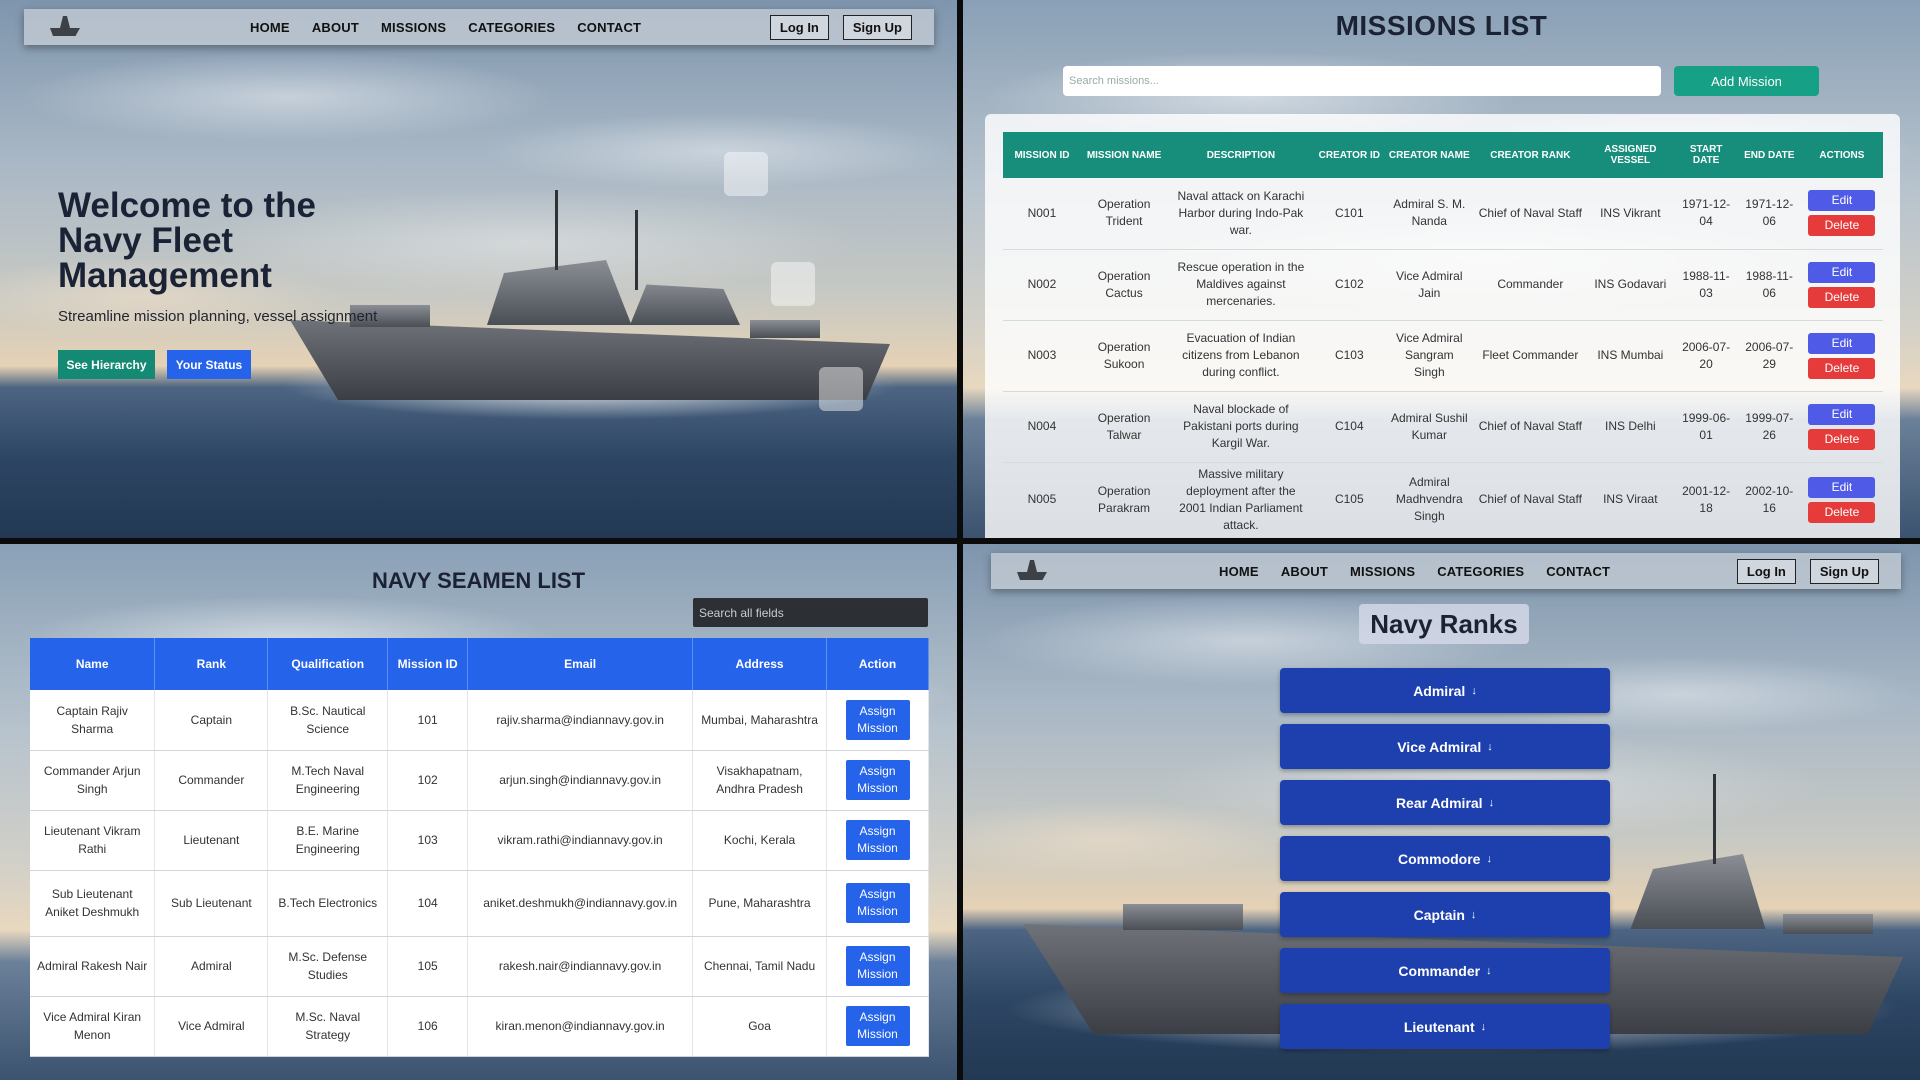 This screenshot has height=1080, width=1920. I want to click on cell: INS Viraat, so click(1630, 500).